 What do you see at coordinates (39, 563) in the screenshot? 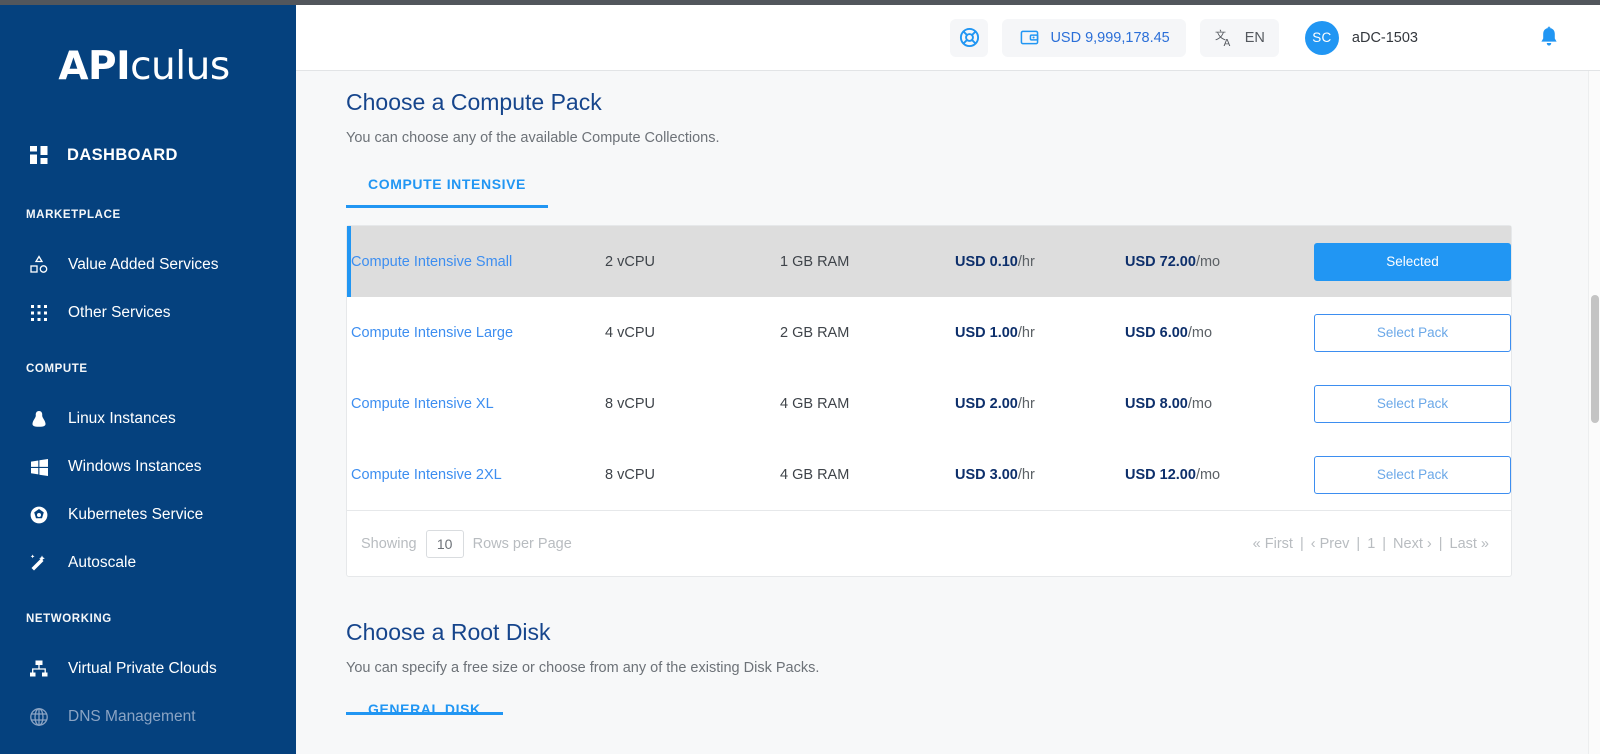
I see `magic-wand-icon` at bounding box center [39, 563].